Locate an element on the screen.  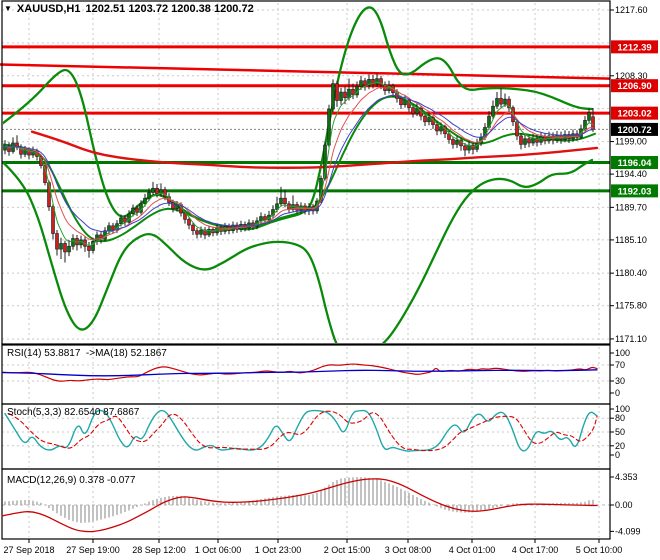
svg-text: 1175.80 is located at coordinates (631, 306).